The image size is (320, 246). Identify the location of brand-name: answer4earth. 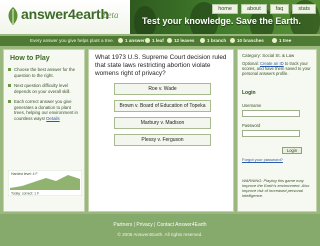
(65, 14).